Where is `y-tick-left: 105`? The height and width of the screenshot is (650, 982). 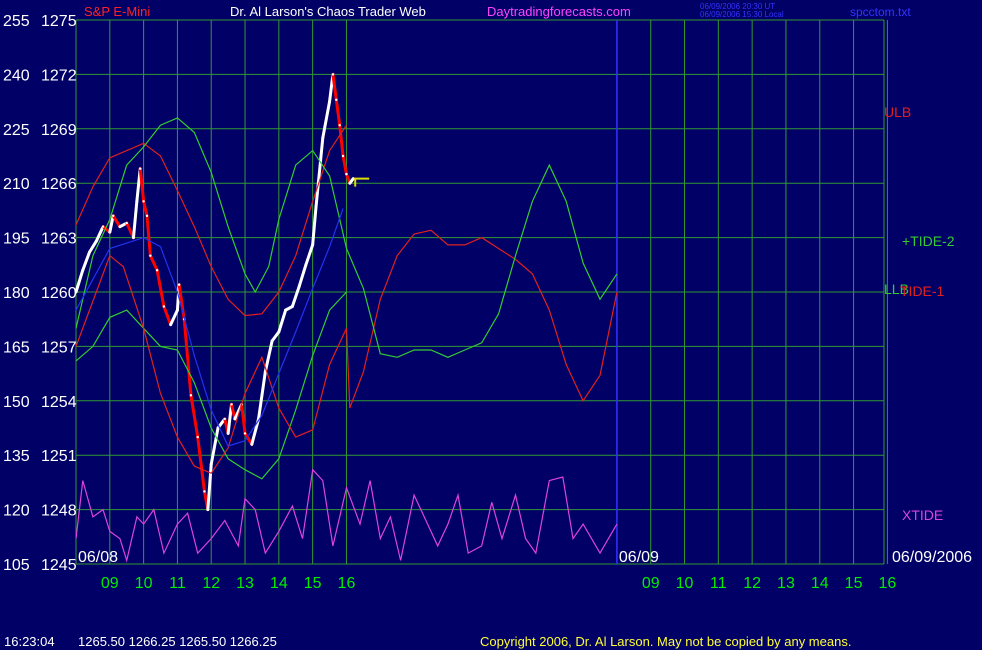
y-tick-left: 105 is located at coordinates (16, 565).